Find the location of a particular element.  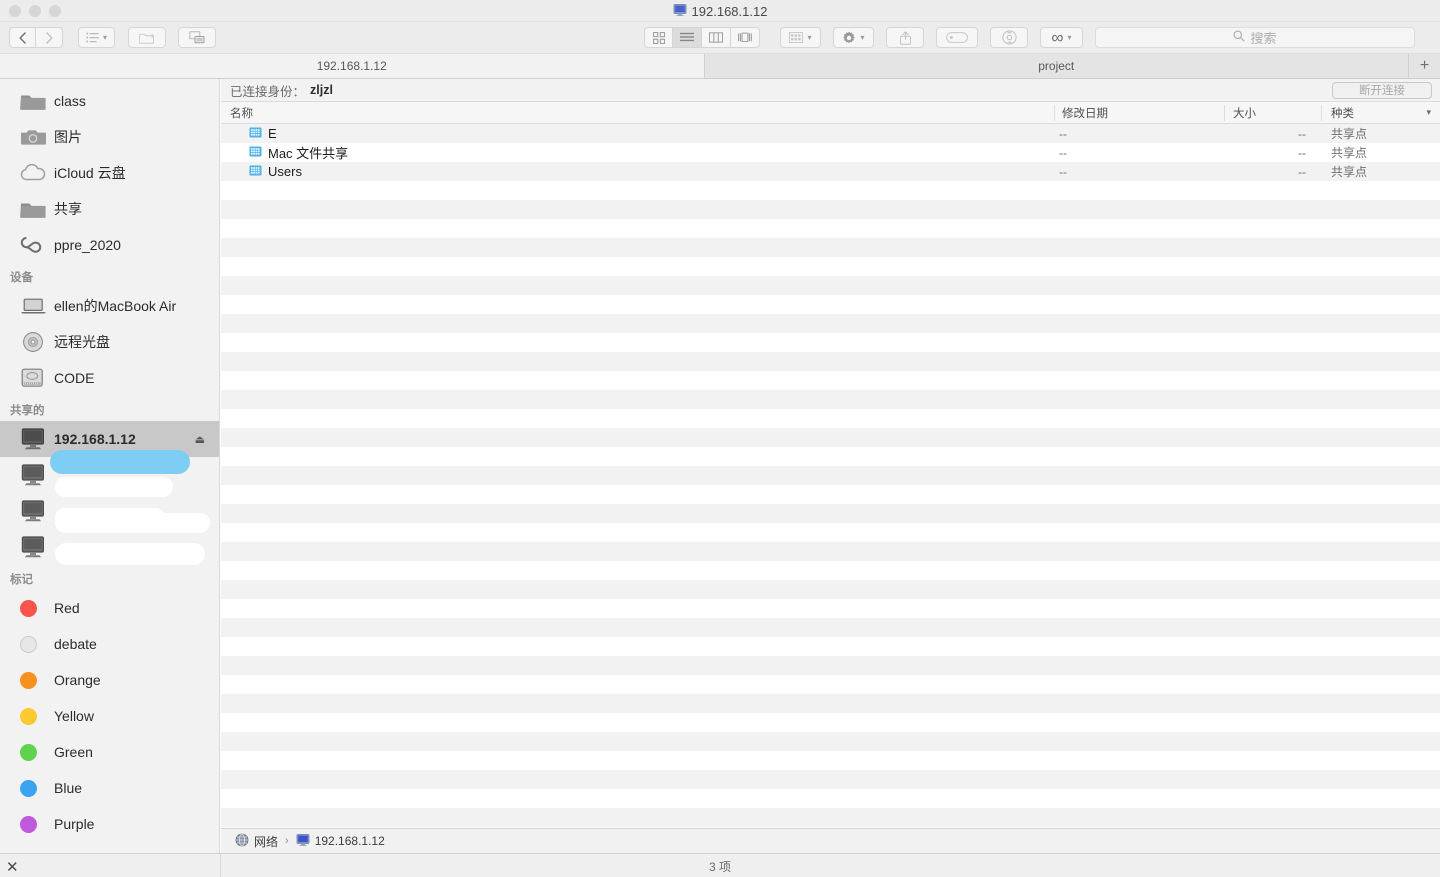

folder-icon is located at coordinates (35, 209).